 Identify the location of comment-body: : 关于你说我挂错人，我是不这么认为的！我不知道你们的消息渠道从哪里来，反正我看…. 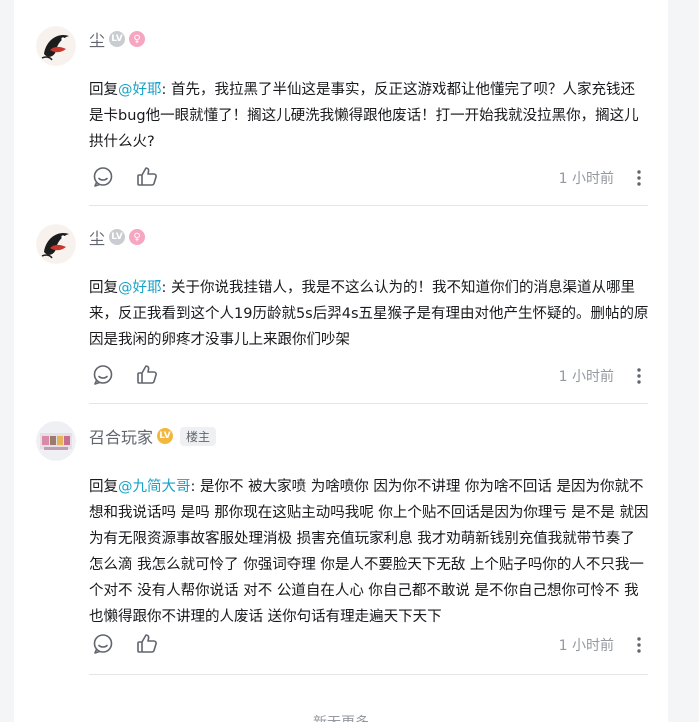
(369, 314).